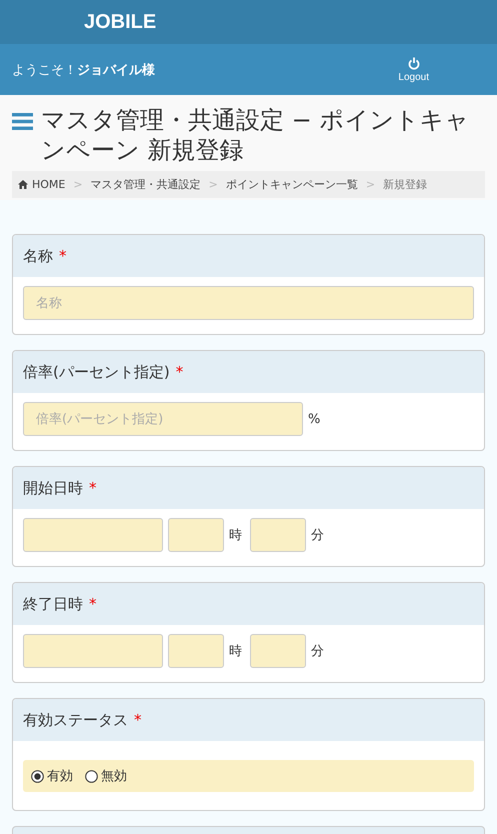 Image resolution: width=497 pixels, height=834 pixels. Describe the element at coordinates (314, 419) in the screenshot. I see `percent-unit: %` at that location.